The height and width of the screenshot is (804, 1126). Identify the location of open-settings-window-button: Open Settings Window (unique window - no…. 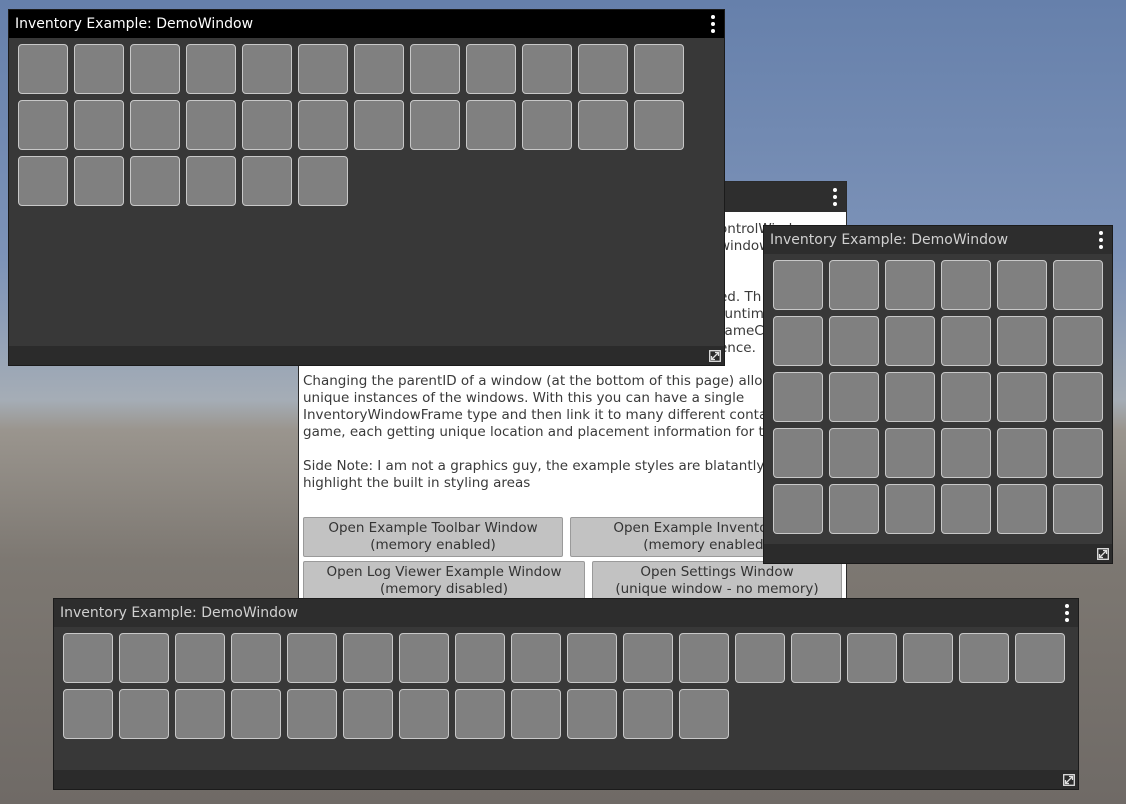
(717, 580).